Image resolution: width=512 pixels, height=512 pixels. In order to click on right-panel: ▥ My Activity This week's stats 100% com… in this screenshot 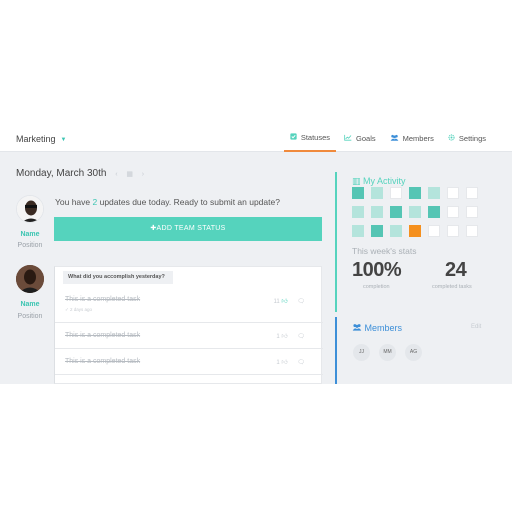, I will do `click(423, 273)`.